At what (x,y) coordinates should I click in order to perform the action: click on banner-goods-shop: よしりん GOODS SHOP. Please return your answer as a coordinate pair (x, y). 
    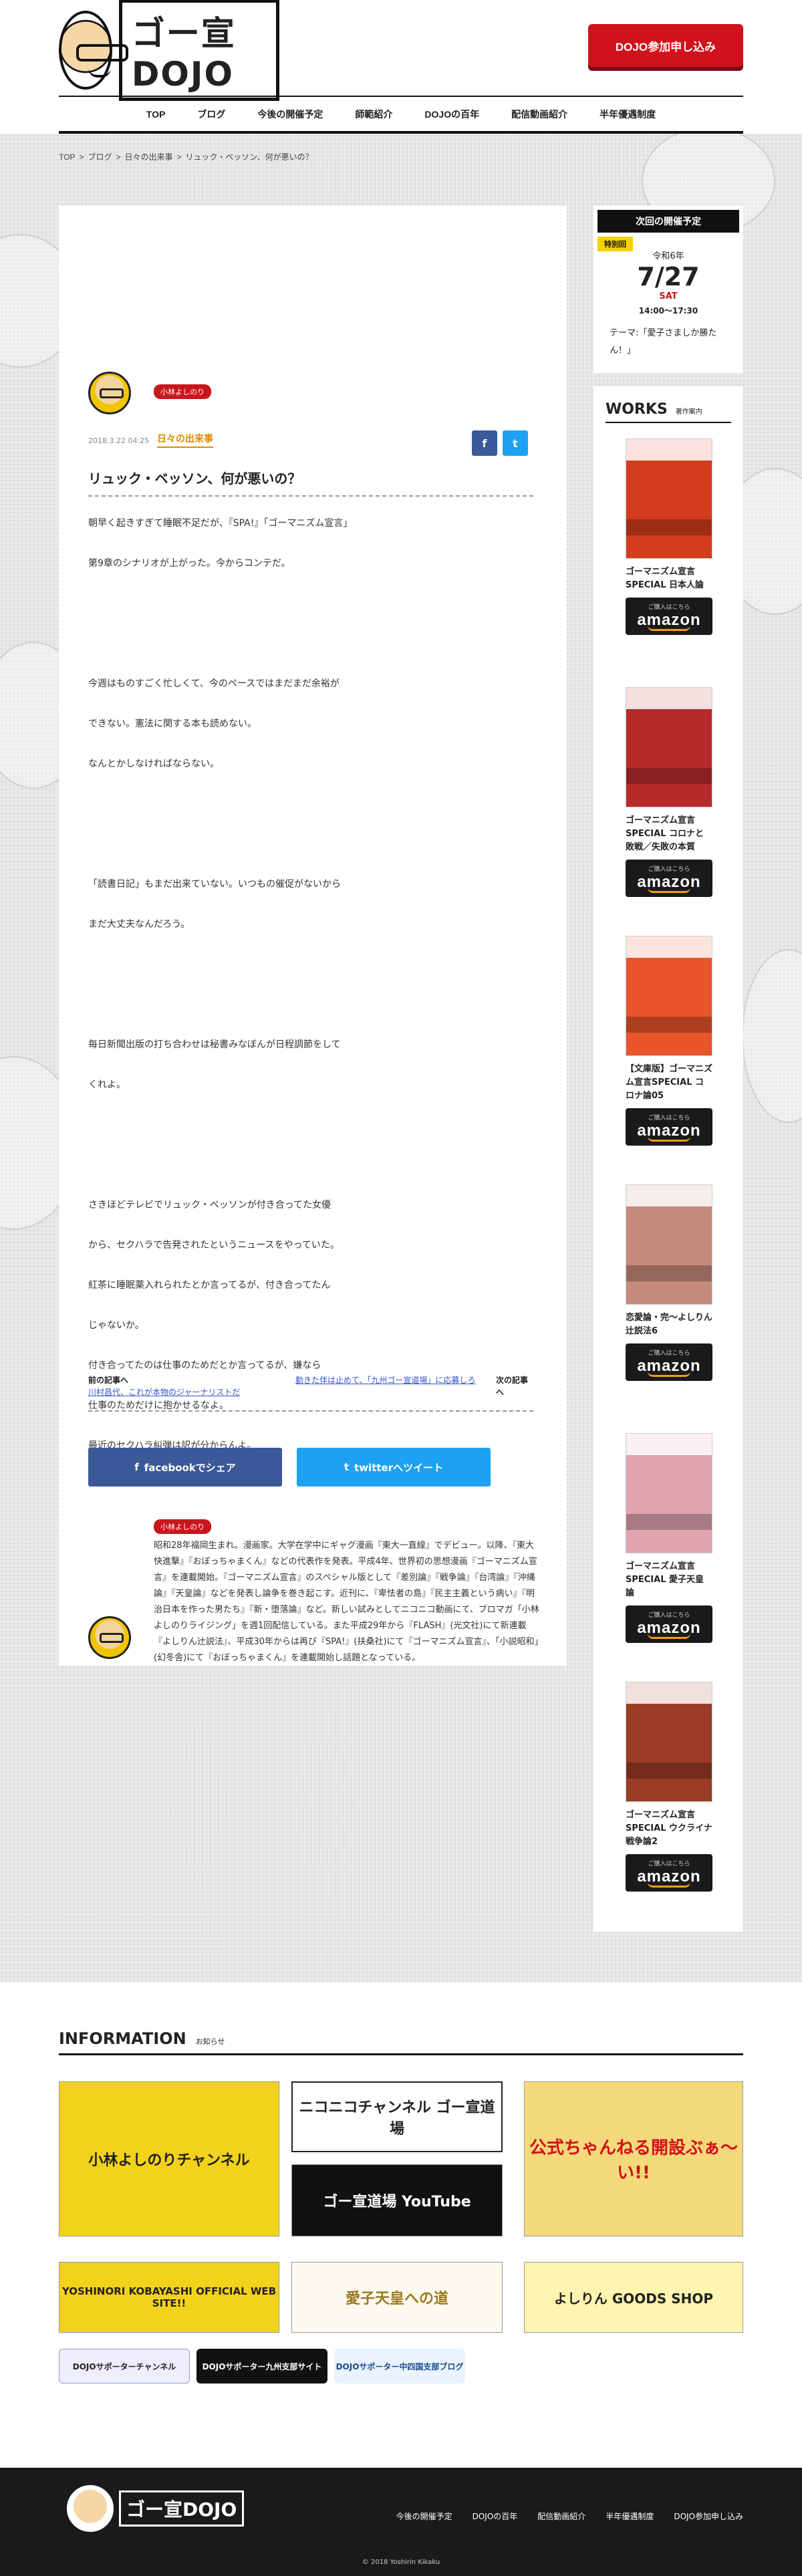
    Looking at the image, I should click on (633, 2297).